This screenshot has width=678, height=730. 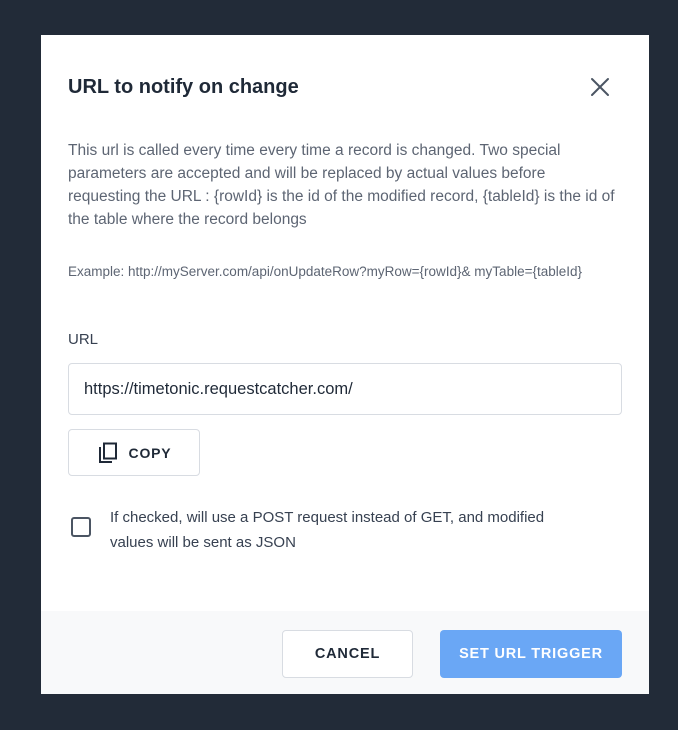 I want to click on copy-button: COPY, so click(x=134, y=452).